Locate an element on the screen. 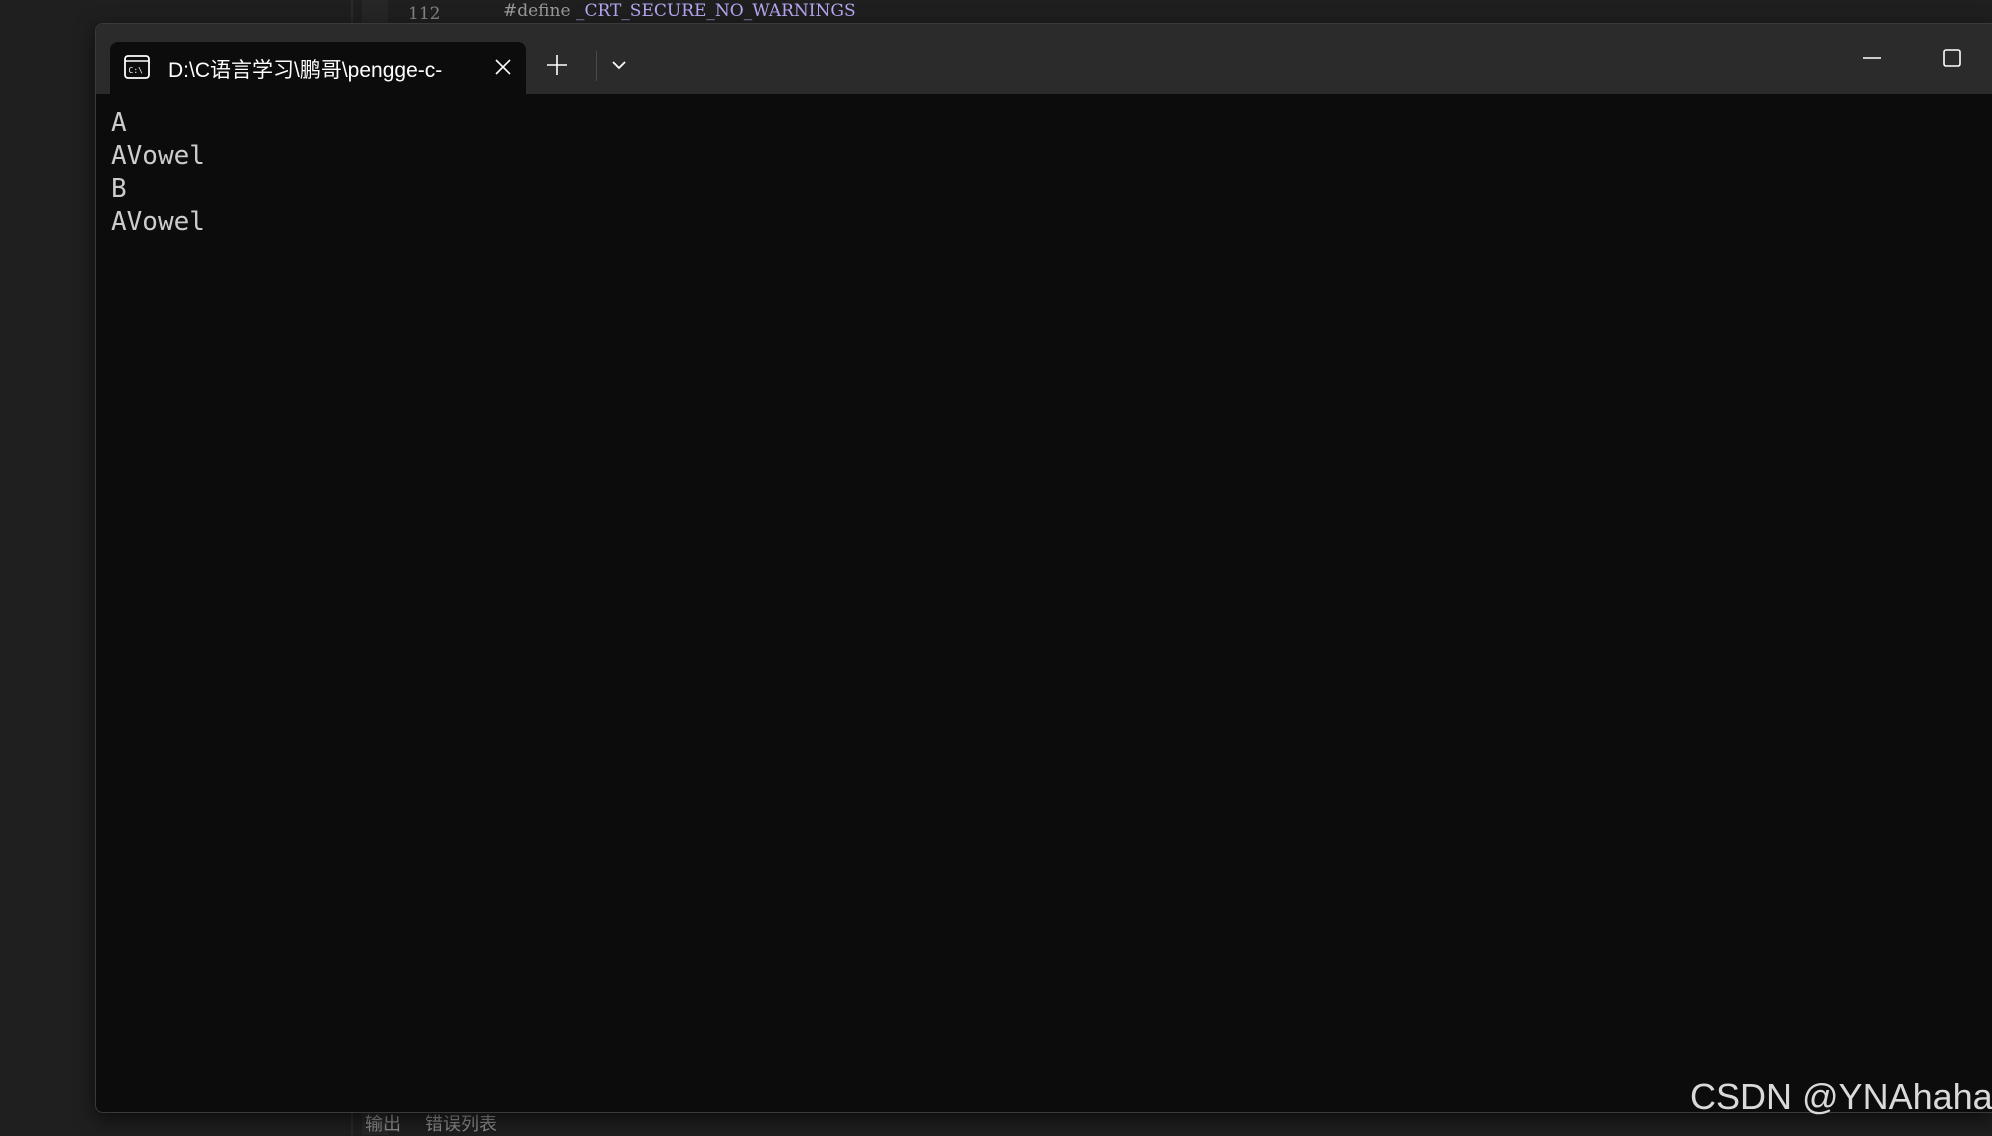 The width and height of the screenshot is (1992, 1136). console-line: A is located at coordinates (119, 123).